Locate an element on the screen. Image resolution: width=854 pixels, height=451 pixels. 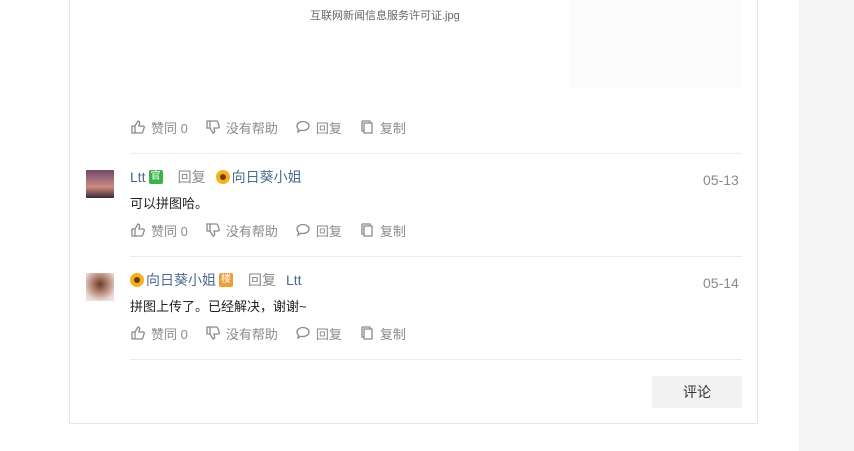
comment-meta: Ltt 官 回复 向日葵小姐 is located at coordinates (216, 177).